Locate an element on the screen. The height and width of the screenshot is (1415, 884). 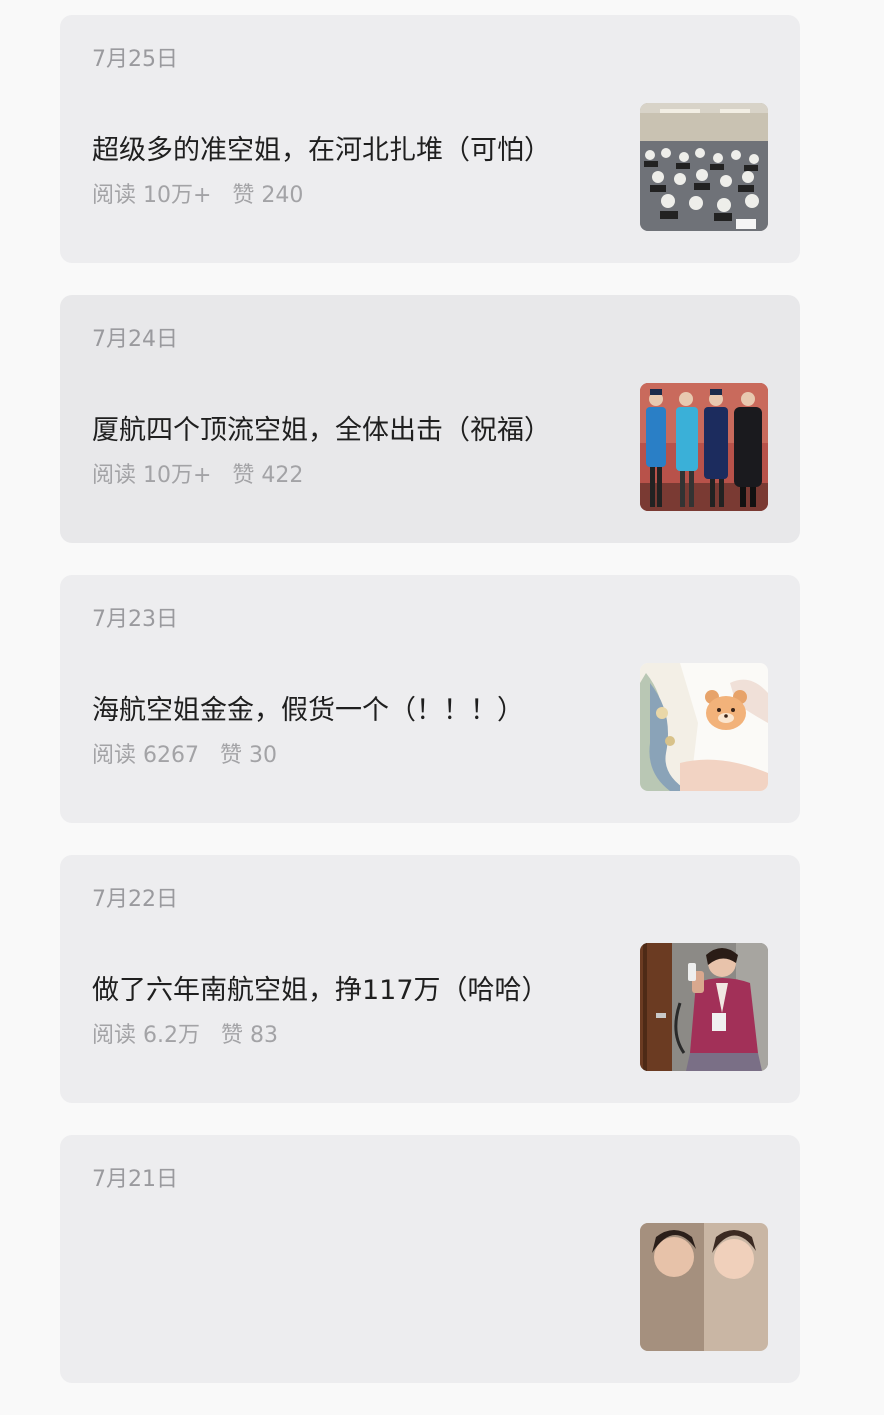
illustration-bear-photo-icon is located at coordinates (704, 727).